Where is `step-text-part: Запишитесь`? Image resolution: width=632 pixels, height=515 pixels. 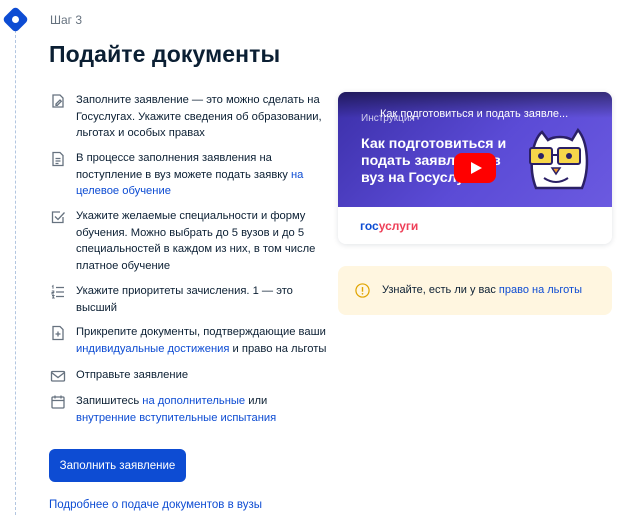
step-text-part: Запишитесь is located at coordinates (109, 401).